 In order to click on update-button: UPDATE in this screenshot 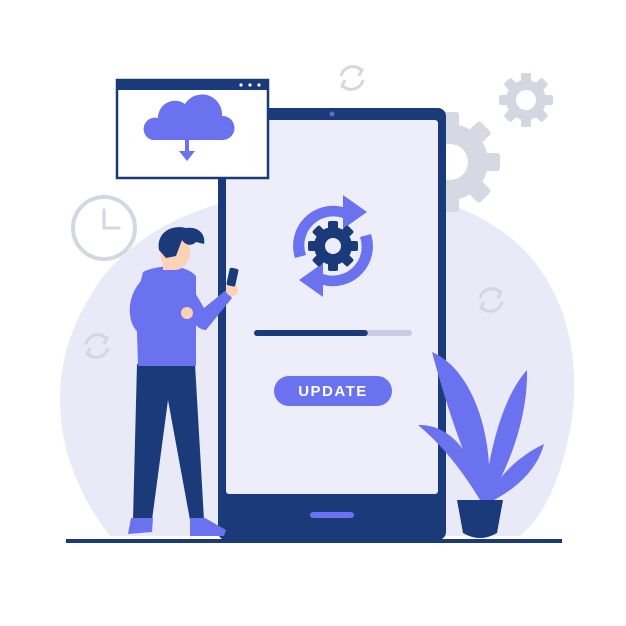, I will do `click(333, 391)`.